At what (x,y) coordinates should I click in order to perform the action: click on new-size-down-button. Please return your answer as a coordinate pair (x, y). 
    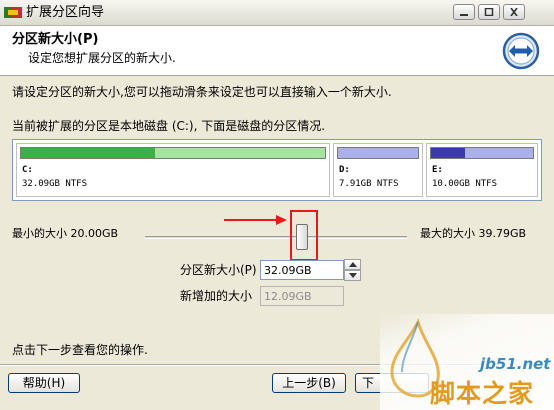
    Looking at the image, I should click on (352, 275).